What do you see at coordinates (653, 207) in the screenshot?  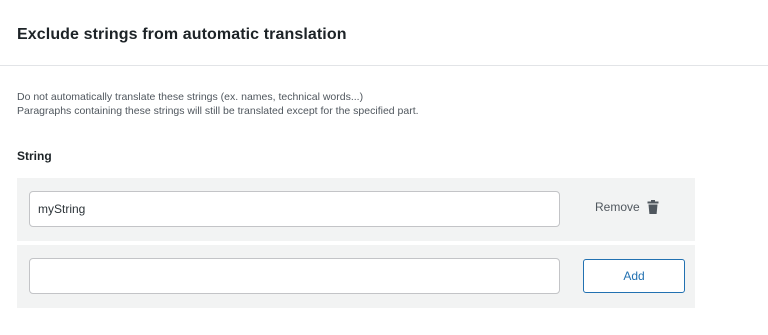 I see `trash-icon` at bounding box center [653, 207].